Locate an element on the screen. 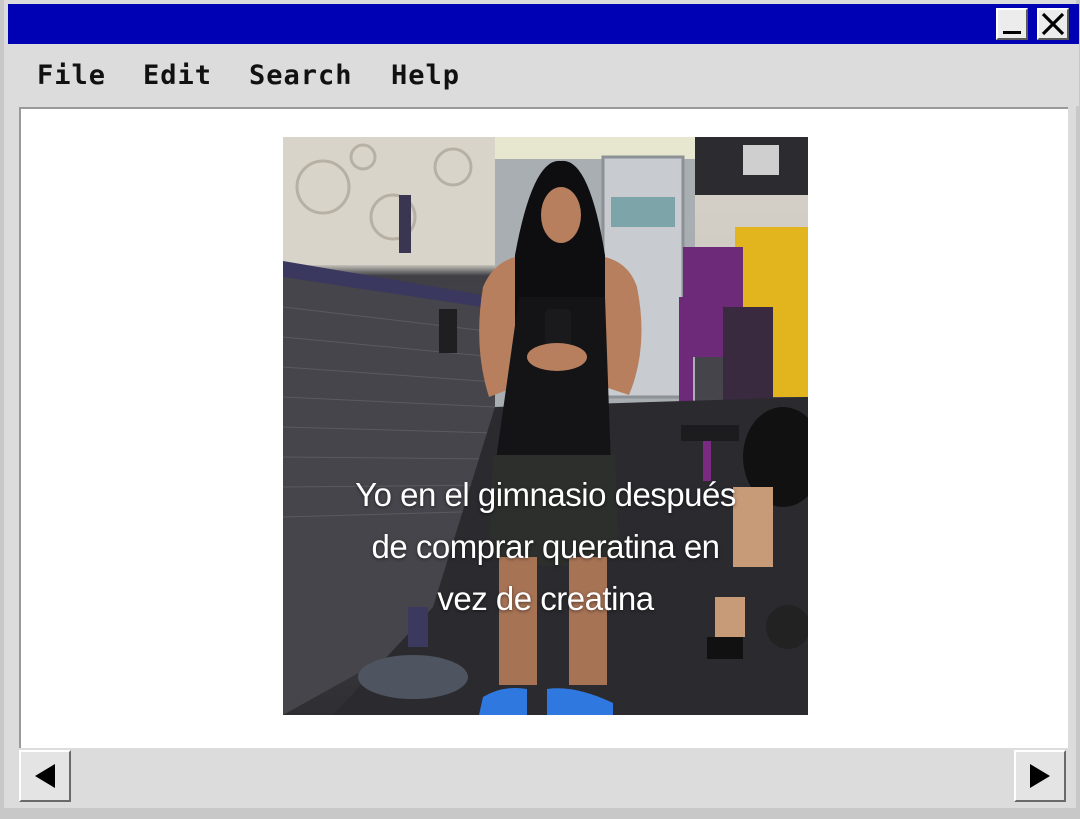  minimize-icon is located at coordinates (1012, 32).